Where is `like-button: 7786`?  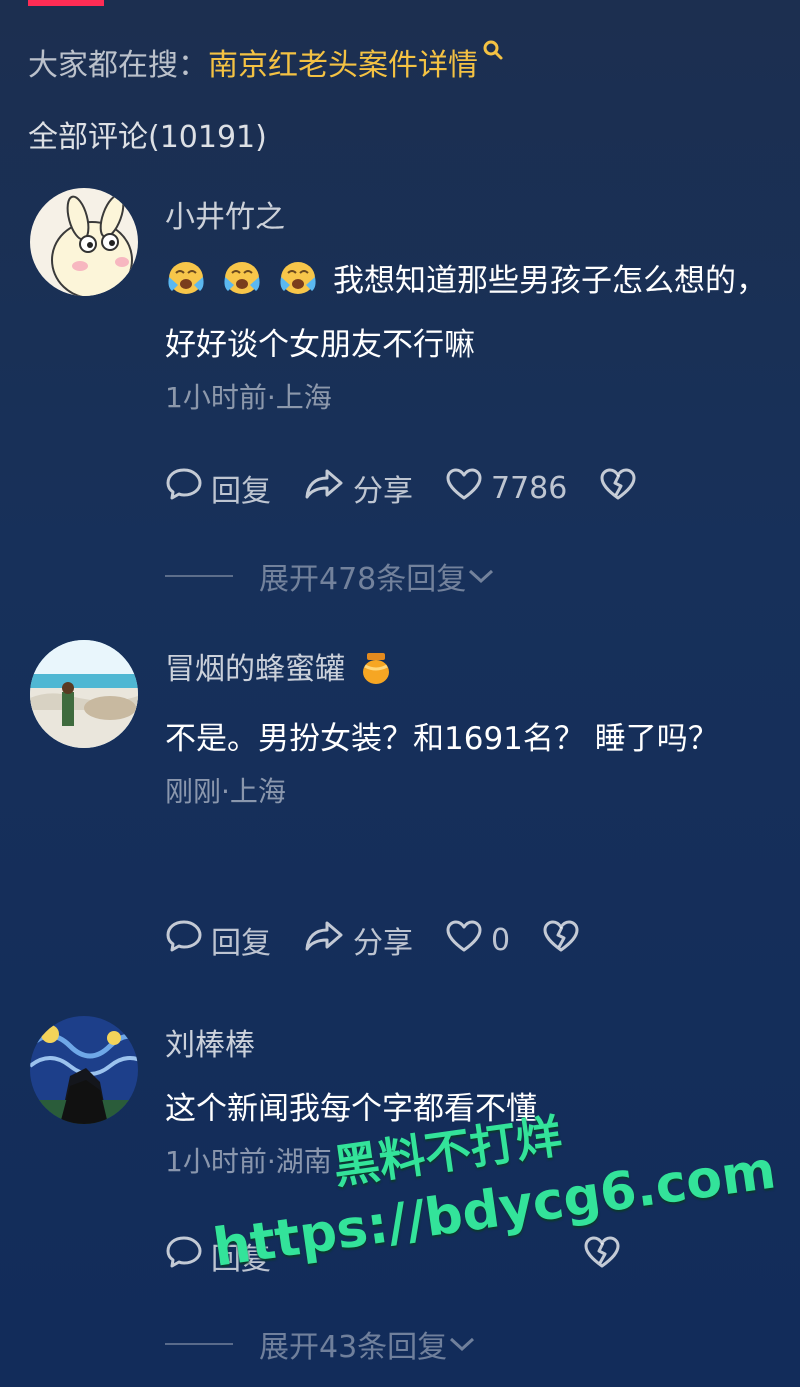
like-button: 7786 is located at coordinates (506, 488).